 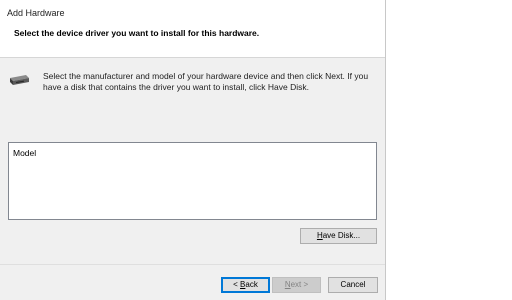 What do you see at coordinates (353, 285) in the screenshot?
I see `cancel-button: Cancel` at bounding box center [353, 285].